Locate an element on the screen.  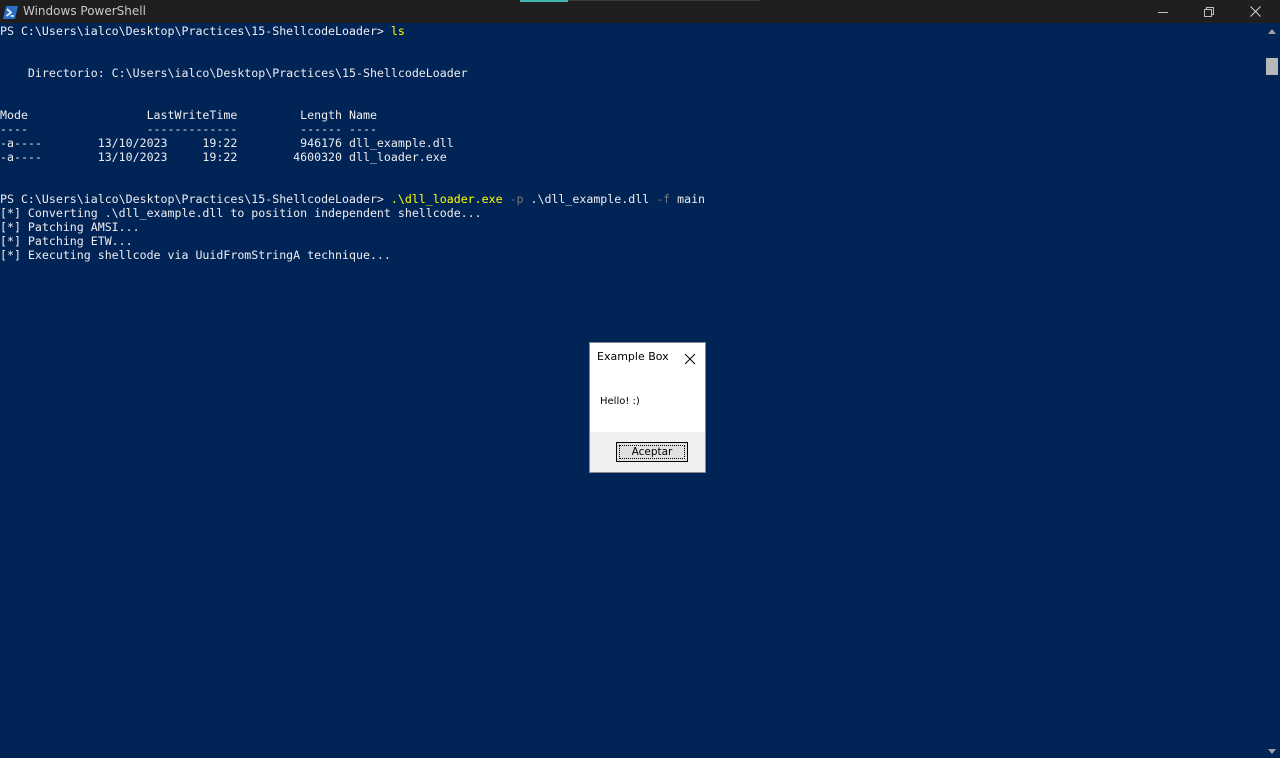
minimize-icon is located at coordinates (1163, 11).